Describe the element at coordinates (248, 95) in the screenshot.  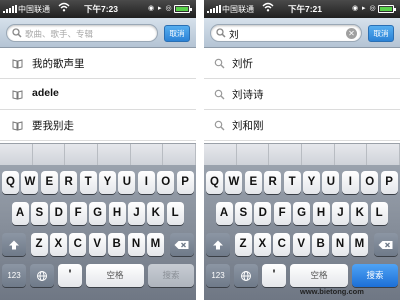
I see `suggestion-label: 刘诗诗` at that location.